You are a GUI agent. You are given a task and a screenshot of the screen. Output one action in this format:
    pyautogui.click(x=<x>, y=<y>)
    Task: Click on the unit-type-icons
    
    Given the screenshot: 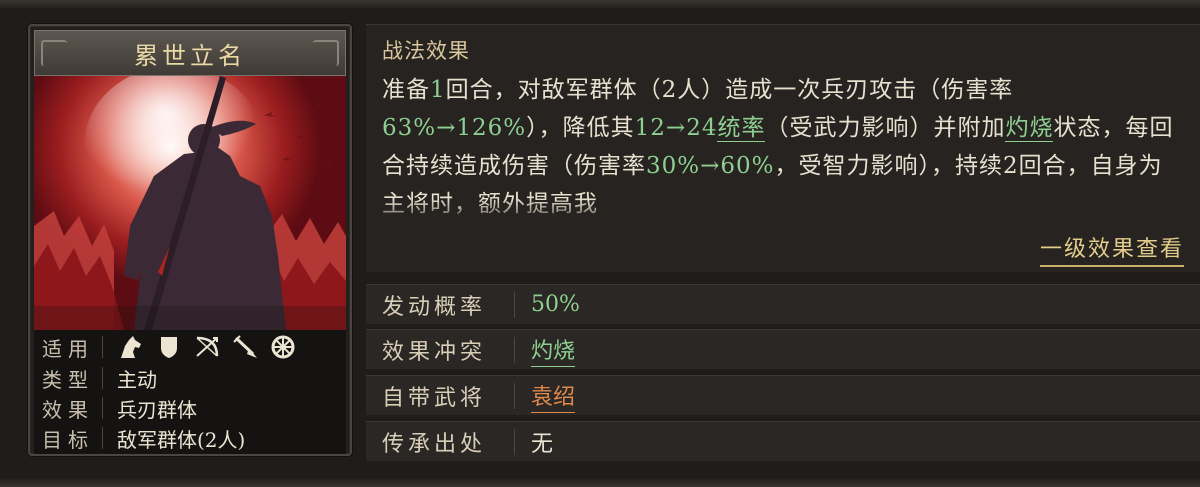 What is the action you would take?
    pyautogui.click(x=207, y=347)
    